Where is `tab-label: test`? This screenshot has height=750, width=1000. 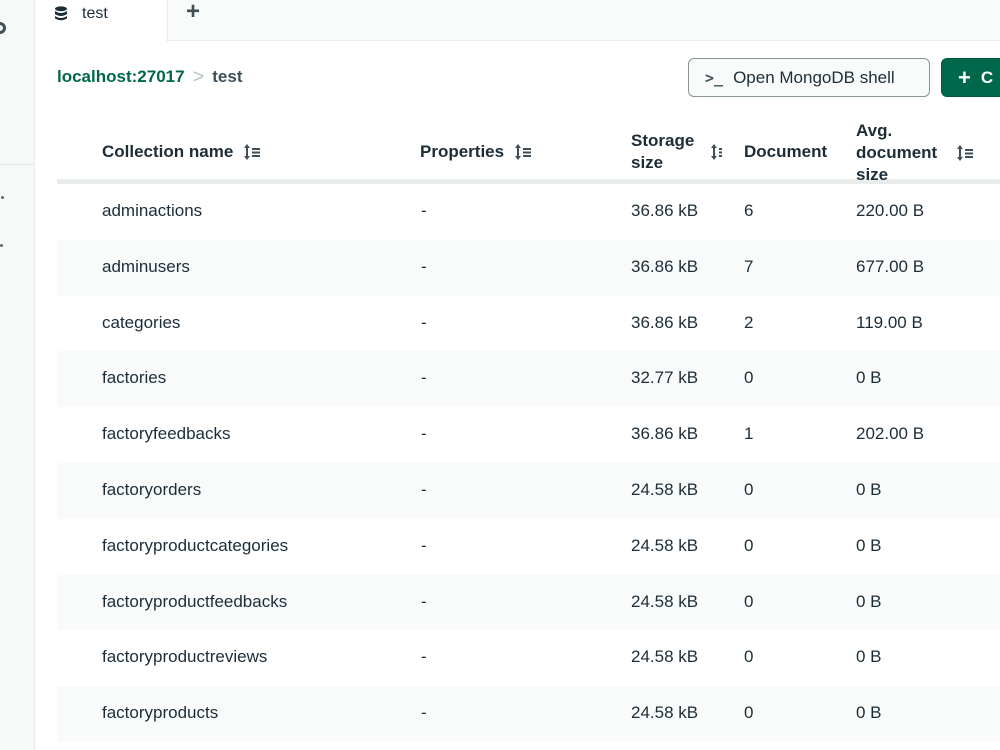
tab-label: test is located at coordinates (95, 13).